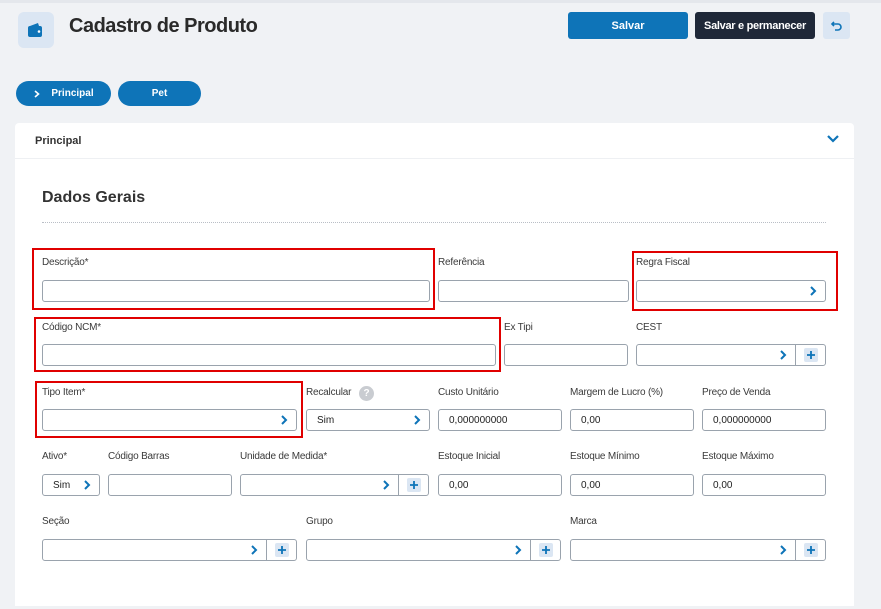 Image resolution: width=881 pixels, height=609 pixels. Describe the element at coordinates (329, 392) in the screenshot. I see `recalcular-label: Recalcular` at that location.